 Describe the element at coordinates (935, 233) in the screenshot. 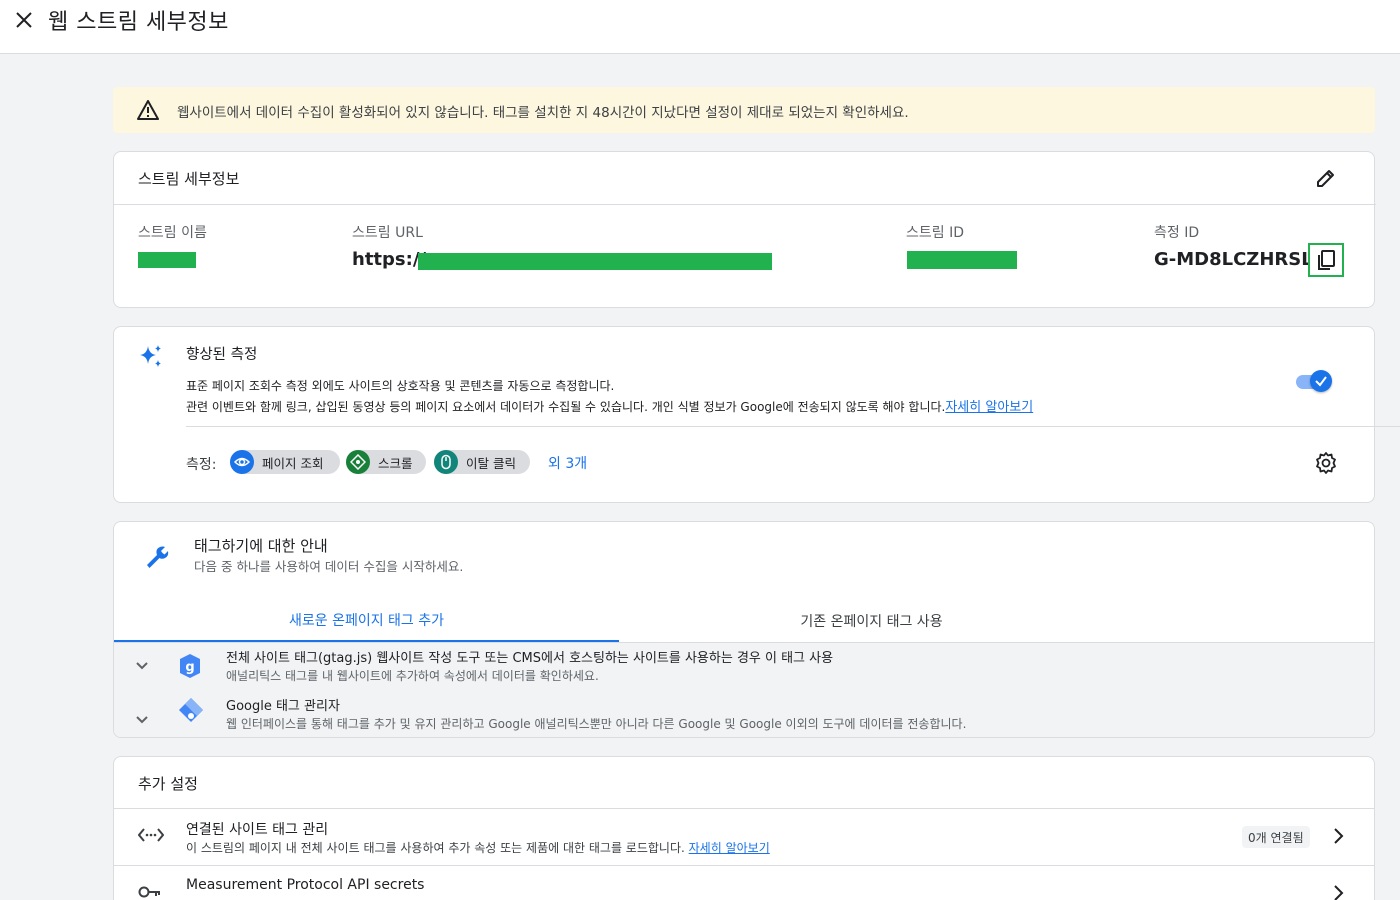

I see `stream-id-label: 스트림 ID` at that location.